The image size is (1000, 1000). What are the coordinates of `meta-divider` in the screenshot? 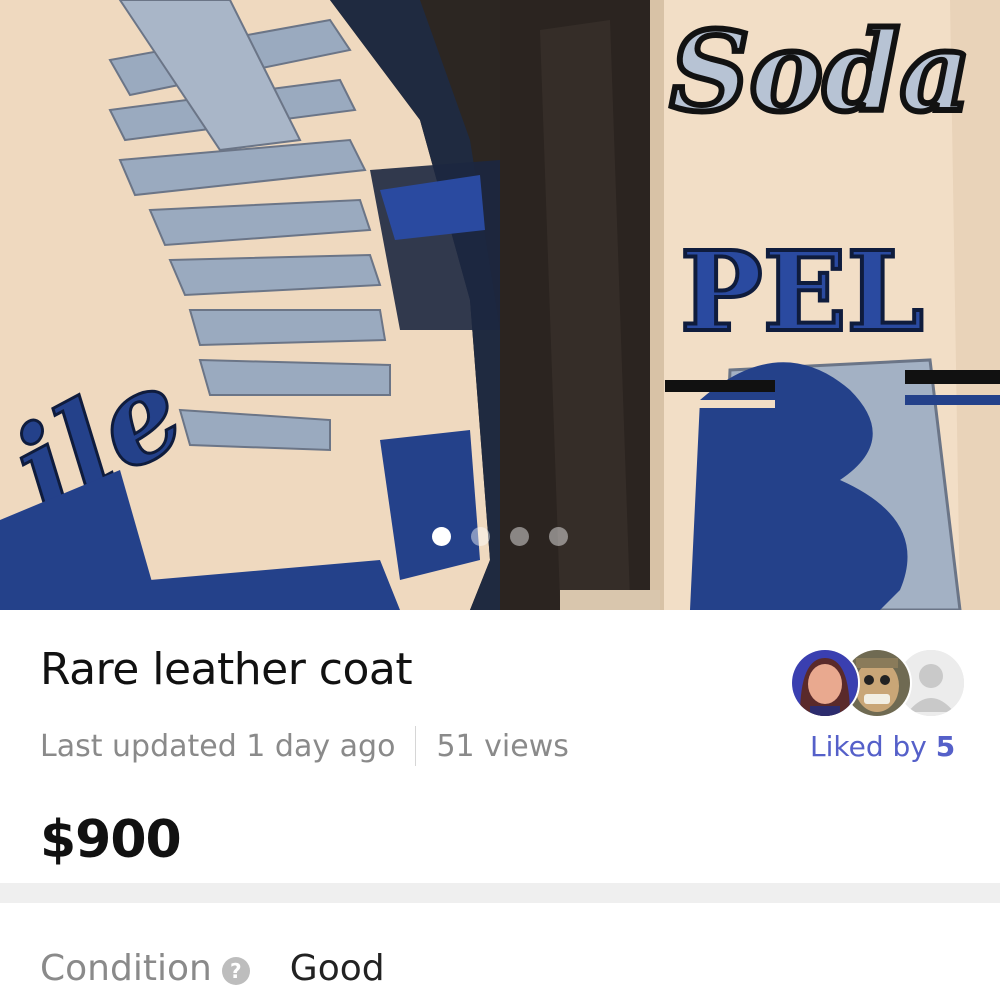 It's located at (416, 746).